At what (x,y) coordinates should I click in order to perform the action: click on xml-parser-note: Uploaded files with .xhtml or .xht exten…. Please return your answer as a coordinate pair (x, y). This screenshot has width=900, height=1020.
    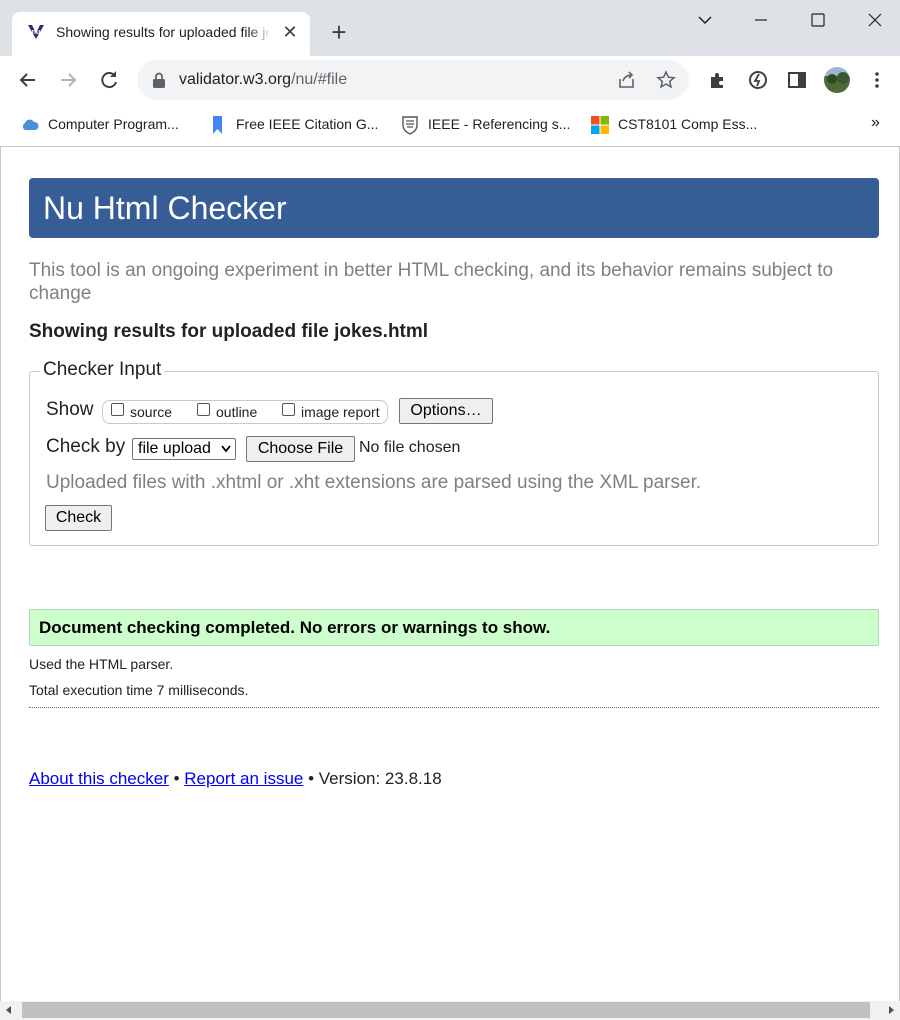
    Looking at the image, I should click on (374, 482).